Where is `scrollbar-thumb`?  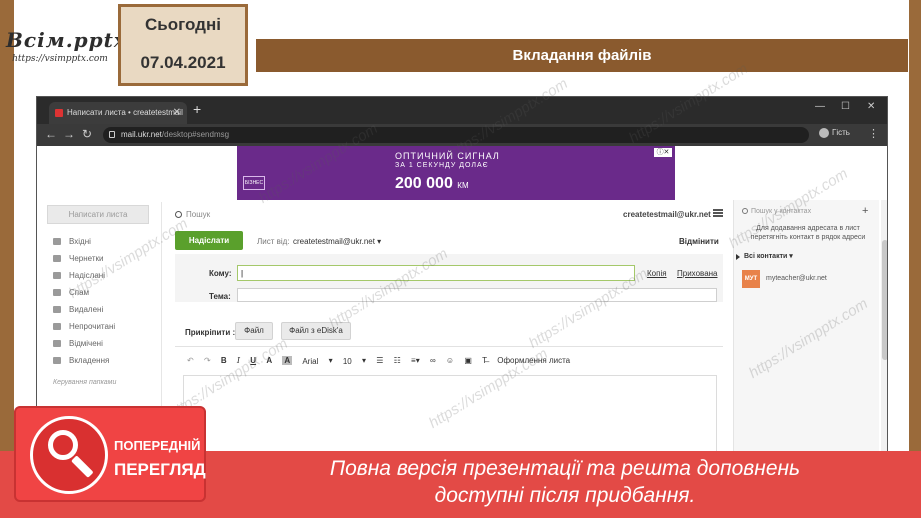
scrollbar-thumb is located at coordinates (884, 300).